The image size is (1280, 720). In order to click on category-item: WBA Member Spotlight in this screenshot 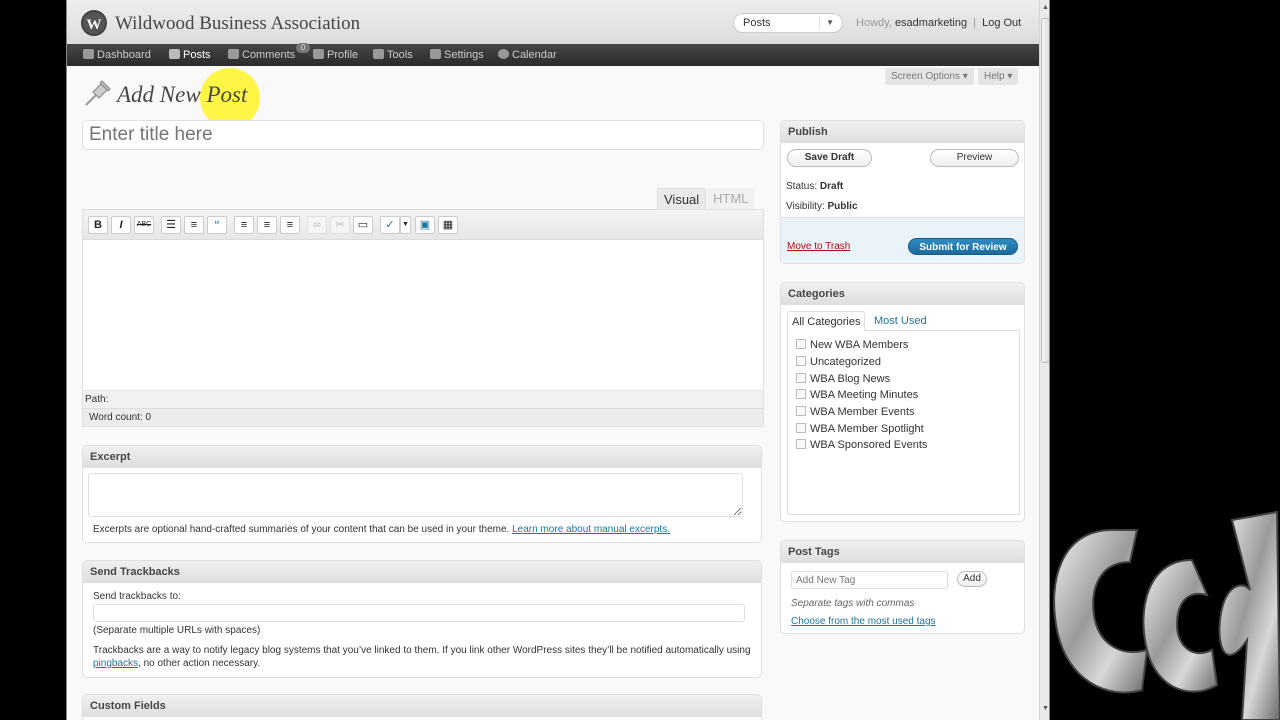, I will do `click(860, 429)`.